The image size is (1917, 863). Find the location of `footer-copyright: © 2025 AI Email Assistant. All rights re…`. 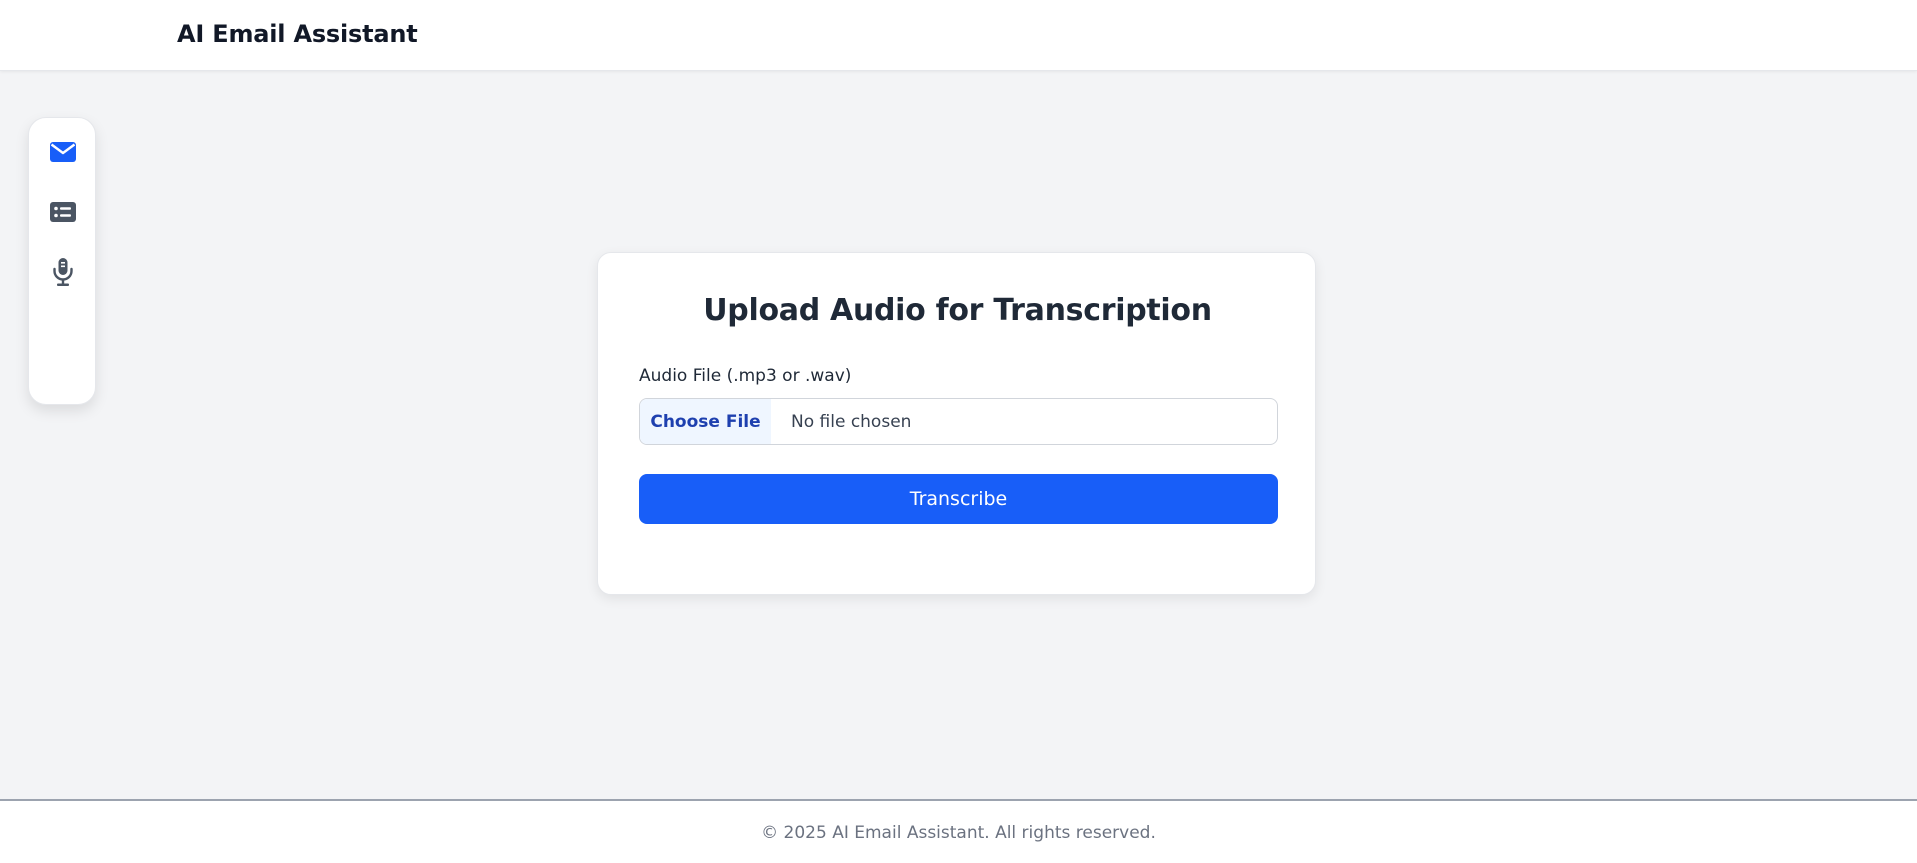

footer-copyright: © 2025 AI Email Assistant. All rights re… is located at coordinates (958, 833).